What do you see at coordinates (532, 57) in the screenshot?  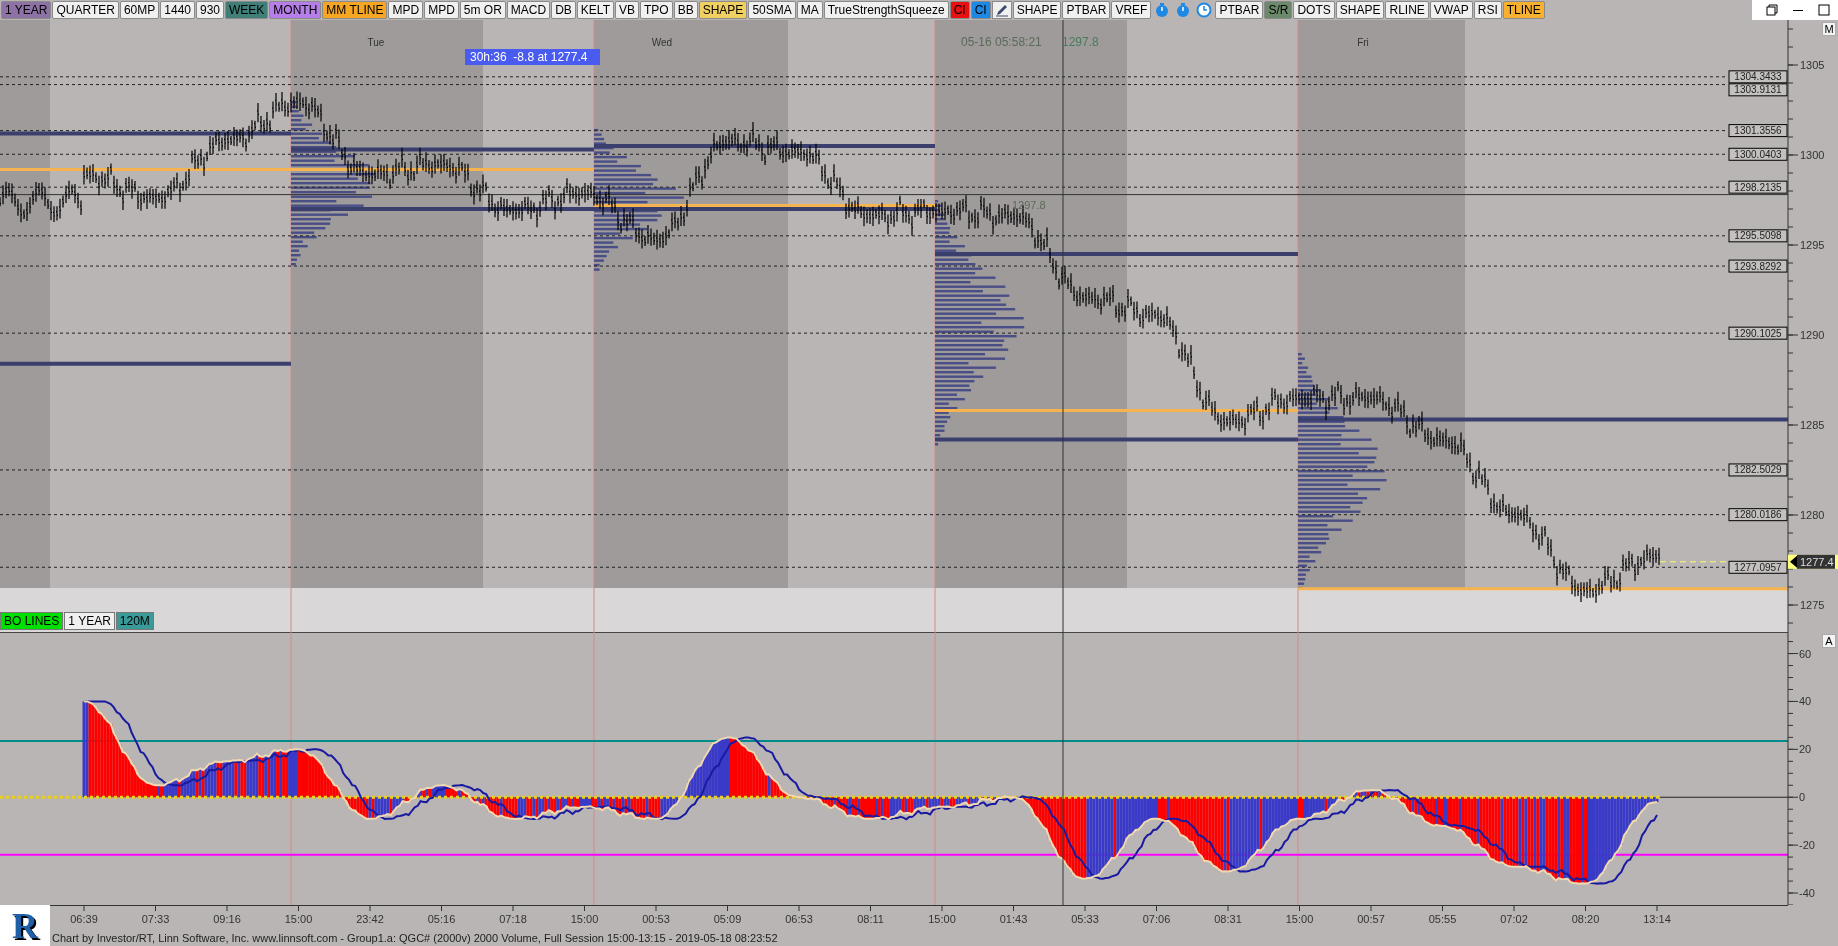 I see `session-stats-label: 30h:36 -8.8 at 1277.4` at bounding box center [532, 57].